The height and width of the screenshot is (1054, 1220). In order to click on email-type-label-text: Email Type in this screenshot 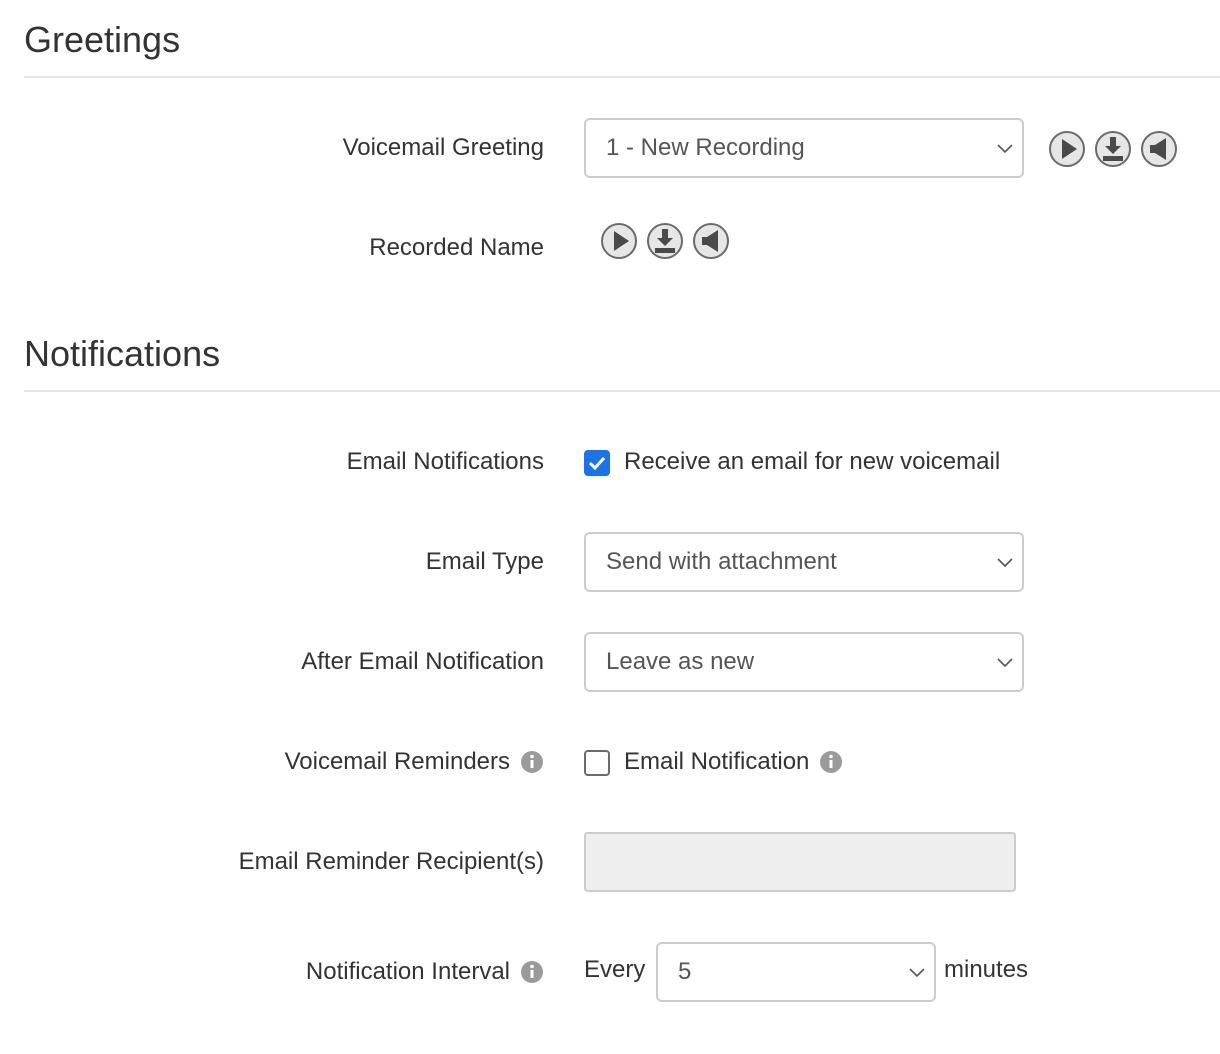, I will do `click(484, 561)`.